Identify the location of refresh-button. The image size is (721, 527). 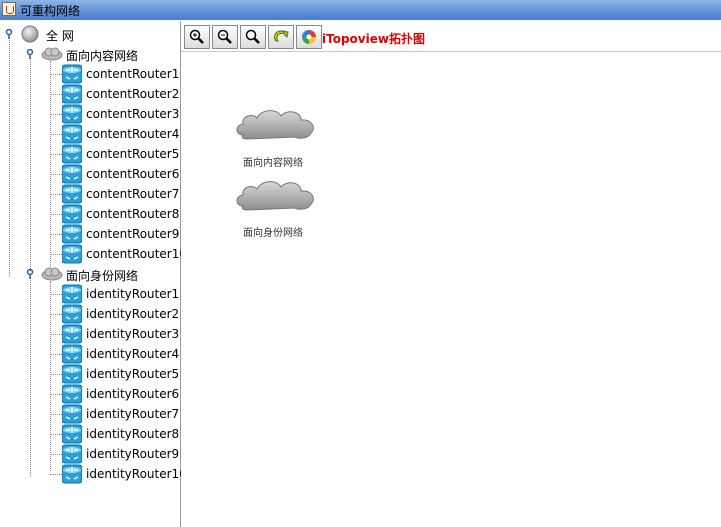
(281, 37).